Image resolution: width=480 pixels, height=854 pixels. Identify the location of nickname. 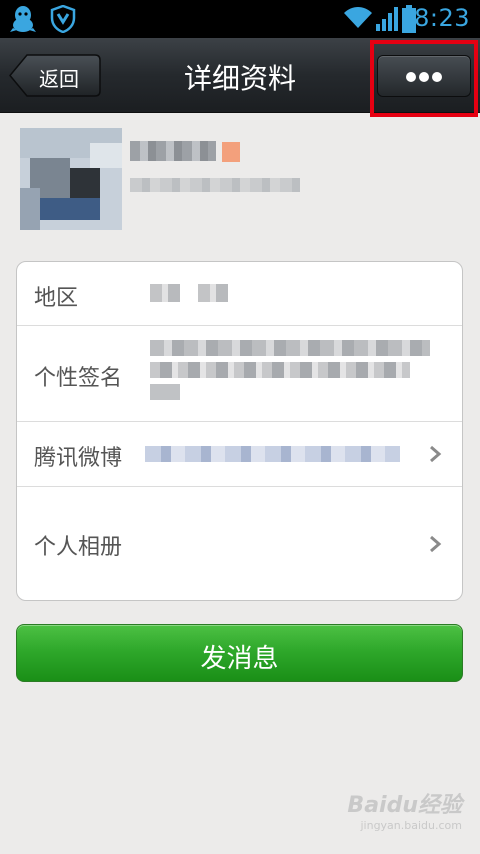
(173, 151).